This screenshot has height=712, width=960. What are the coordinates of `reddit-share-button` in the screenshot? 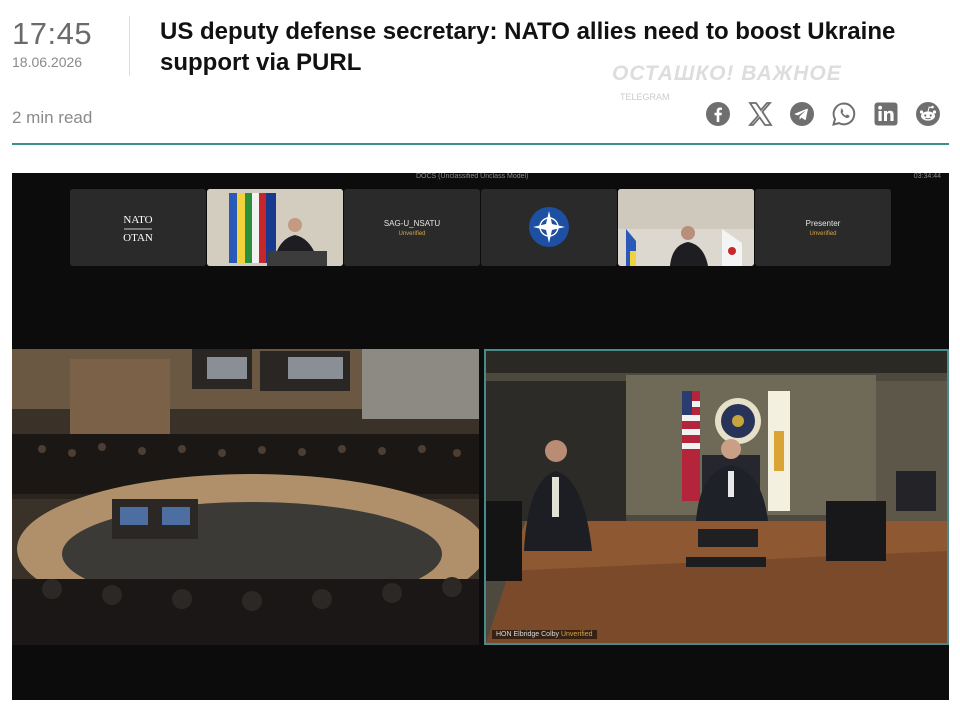 It's located at (928, 114).